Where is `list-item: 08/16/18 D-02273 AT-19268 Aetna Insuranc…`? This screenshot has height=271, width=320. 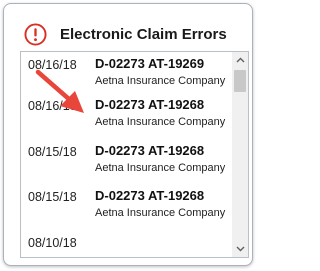
list-item: 08/16/18 D-02273 AT-19268 Aetna Insuranc… is located at coordinates (126, 116).